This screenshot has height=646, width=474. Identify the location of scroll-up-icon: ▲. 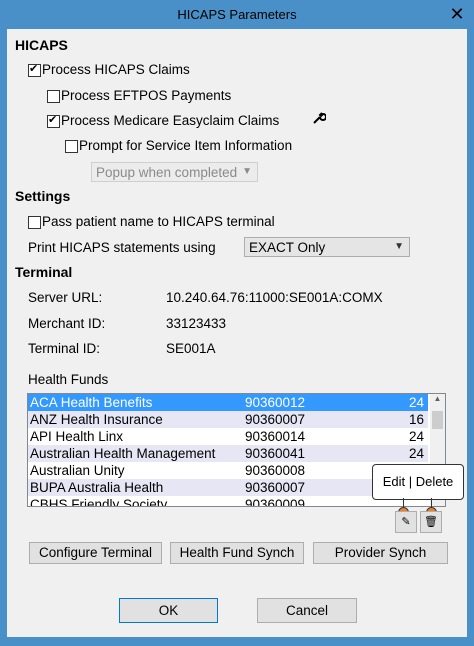
(437, 401).